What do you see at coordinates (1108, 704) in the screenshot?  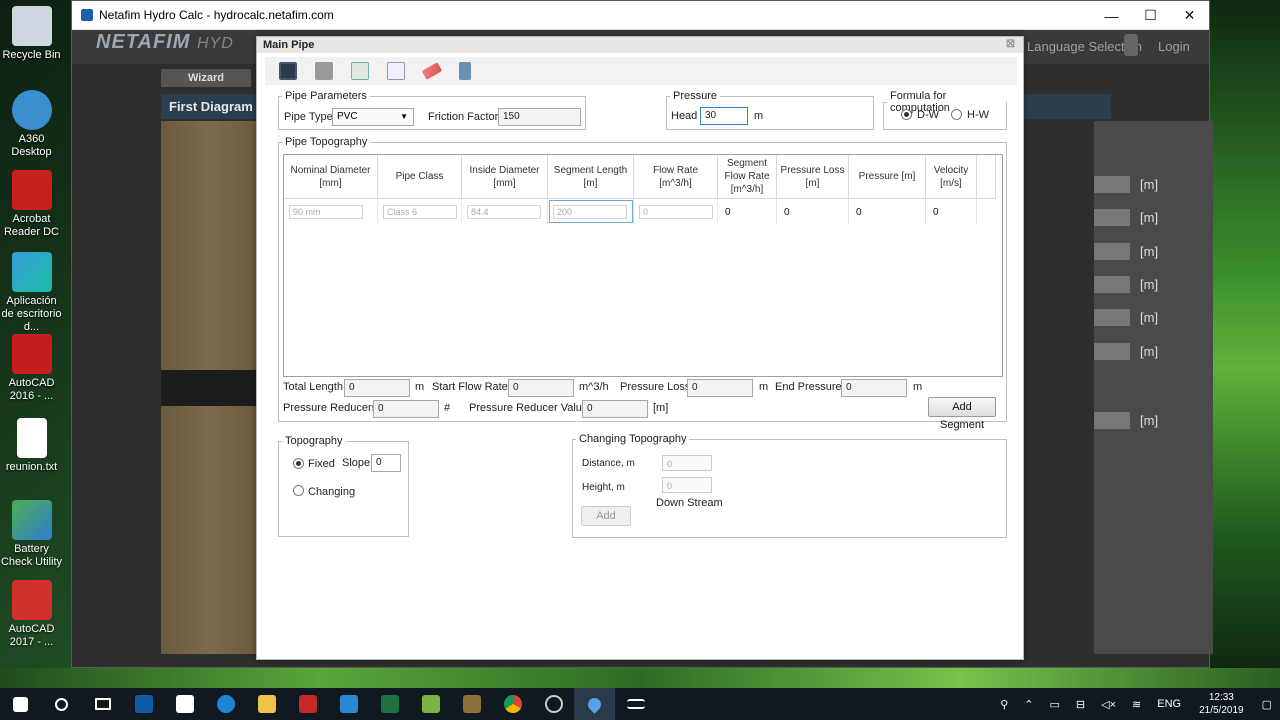 I see `volume-icon: ◁×` at bounding box center [1108, 704].